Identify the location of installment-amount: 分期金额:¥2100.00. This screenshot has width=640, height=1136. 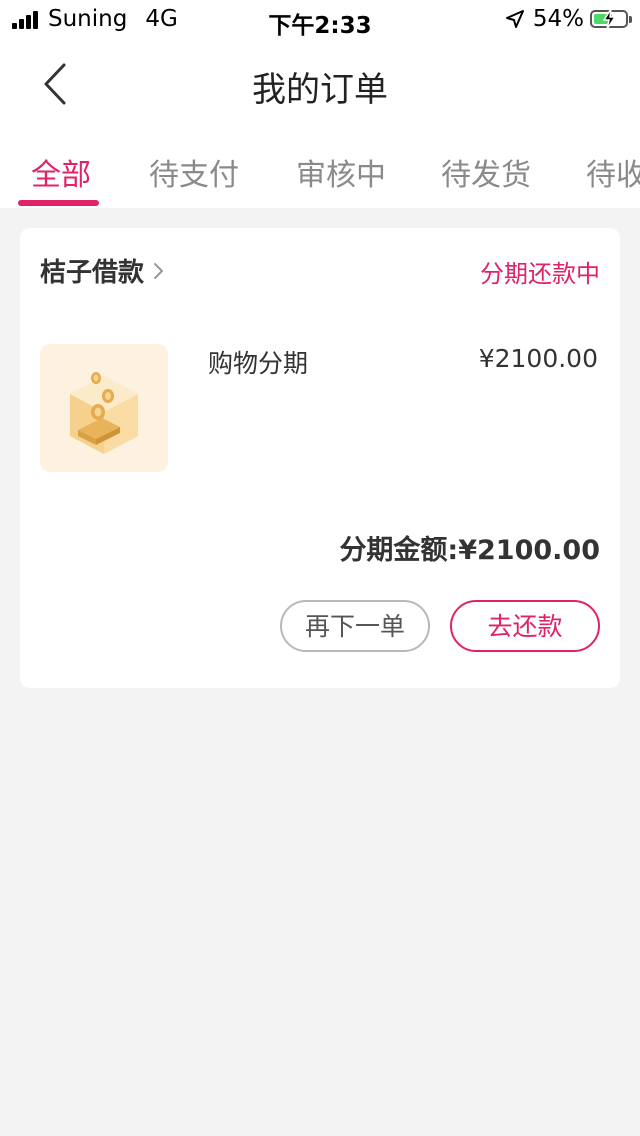
(469, 550).